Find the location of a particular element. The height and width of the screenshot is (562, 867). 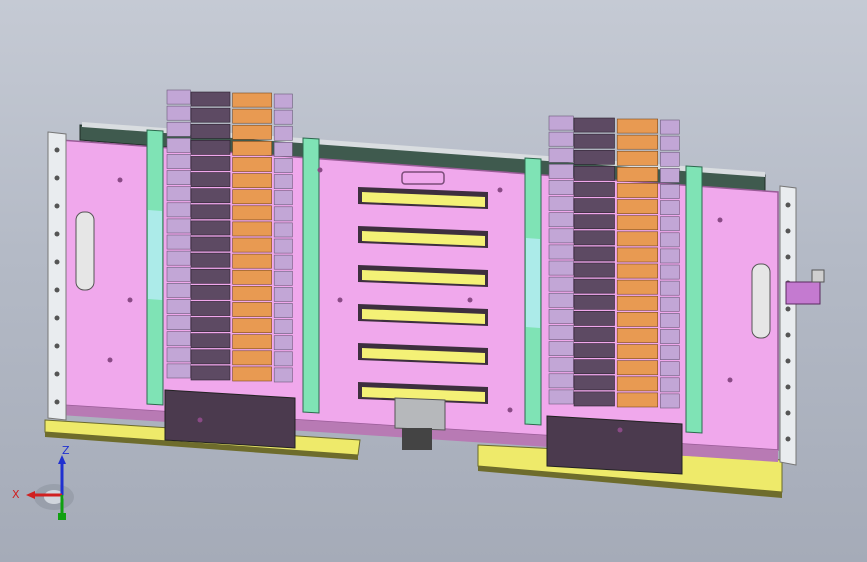

side-bar-cyan is located at coordinates (533, 283).